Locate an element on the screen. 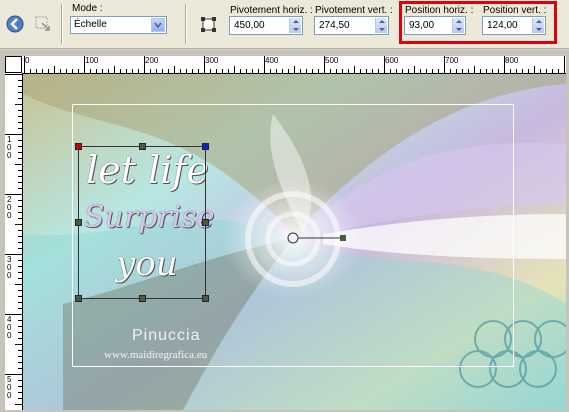 The image size is (569, 412). handle-bottom-right is located at coordinates (205, 298).